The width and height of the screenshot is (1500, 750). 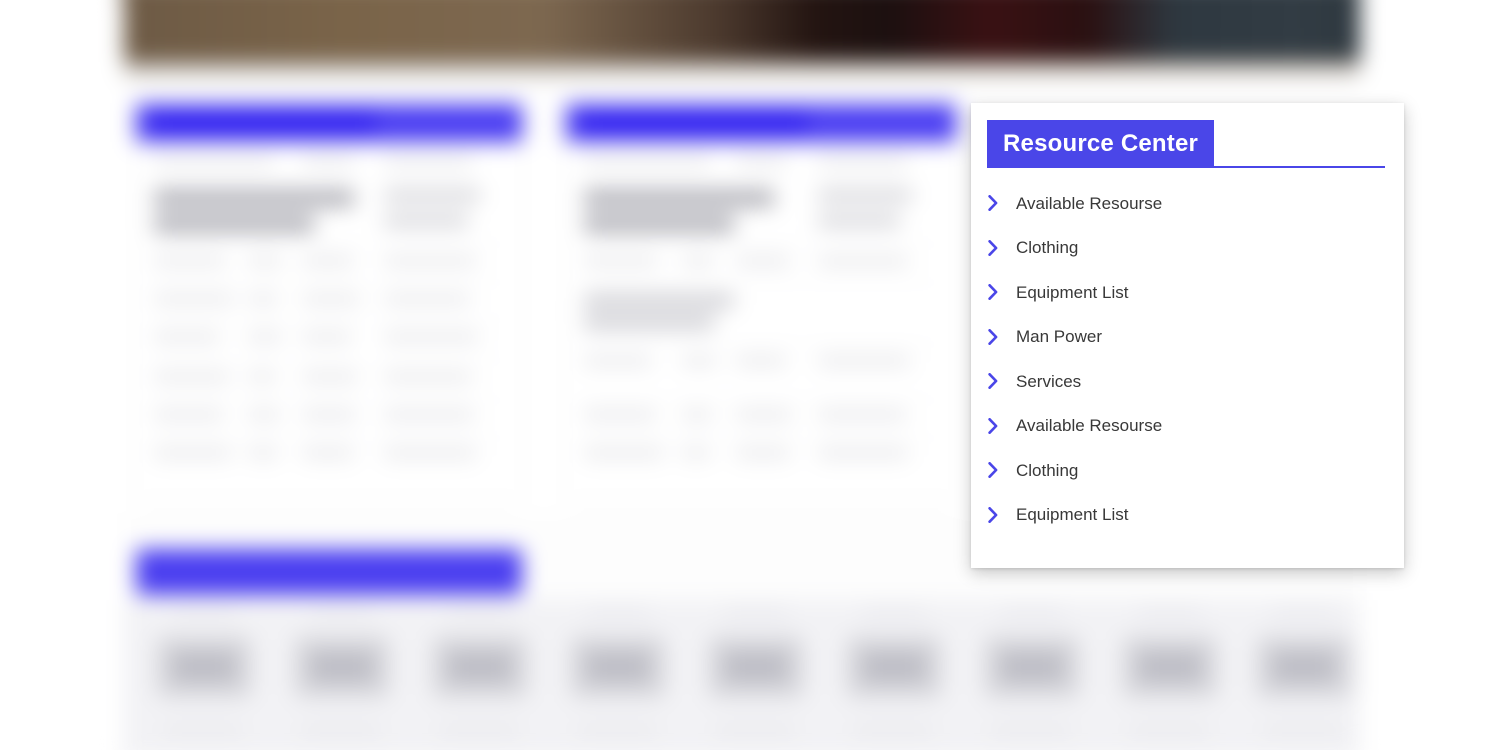 I want to click on background-card-left, so click(x=329, y=302).